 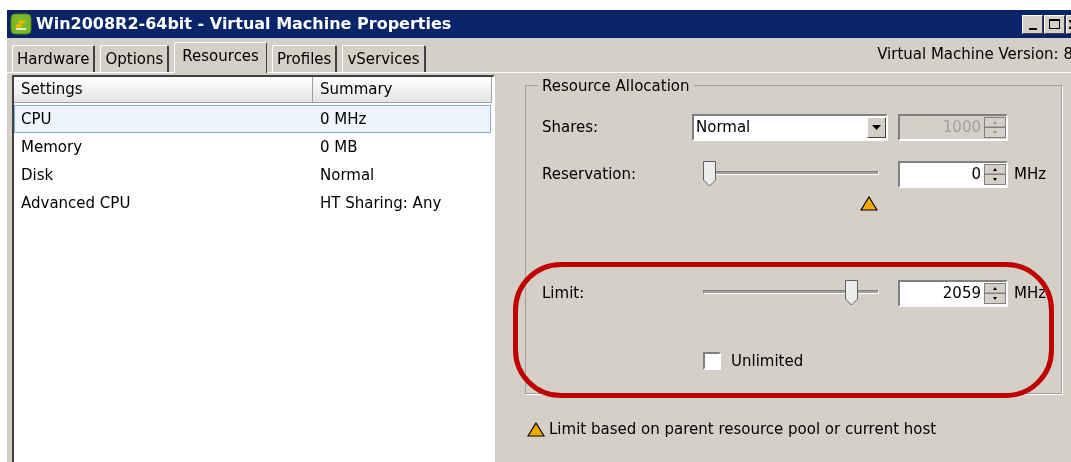 I want to click on tab: vServices, so click(x=384, y=58).